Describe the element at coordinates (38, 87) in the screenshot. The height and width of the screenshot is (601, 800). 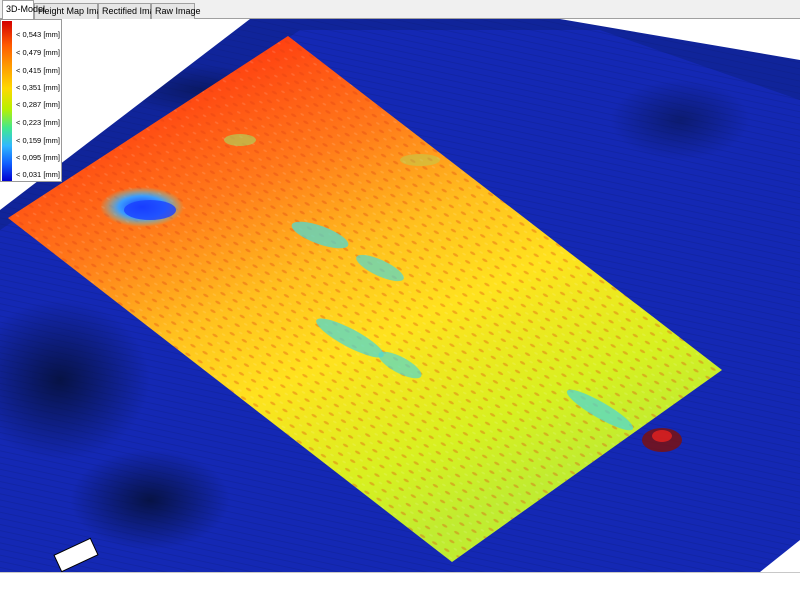
I see `legend-item: < 0,351 [mm]` at that location.